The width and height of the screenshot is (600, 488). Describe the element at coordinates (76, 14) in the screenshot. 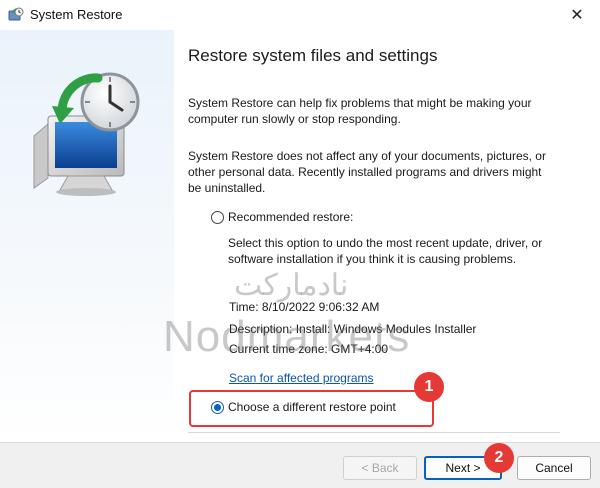

I see `window-title: System Restore` at that location.